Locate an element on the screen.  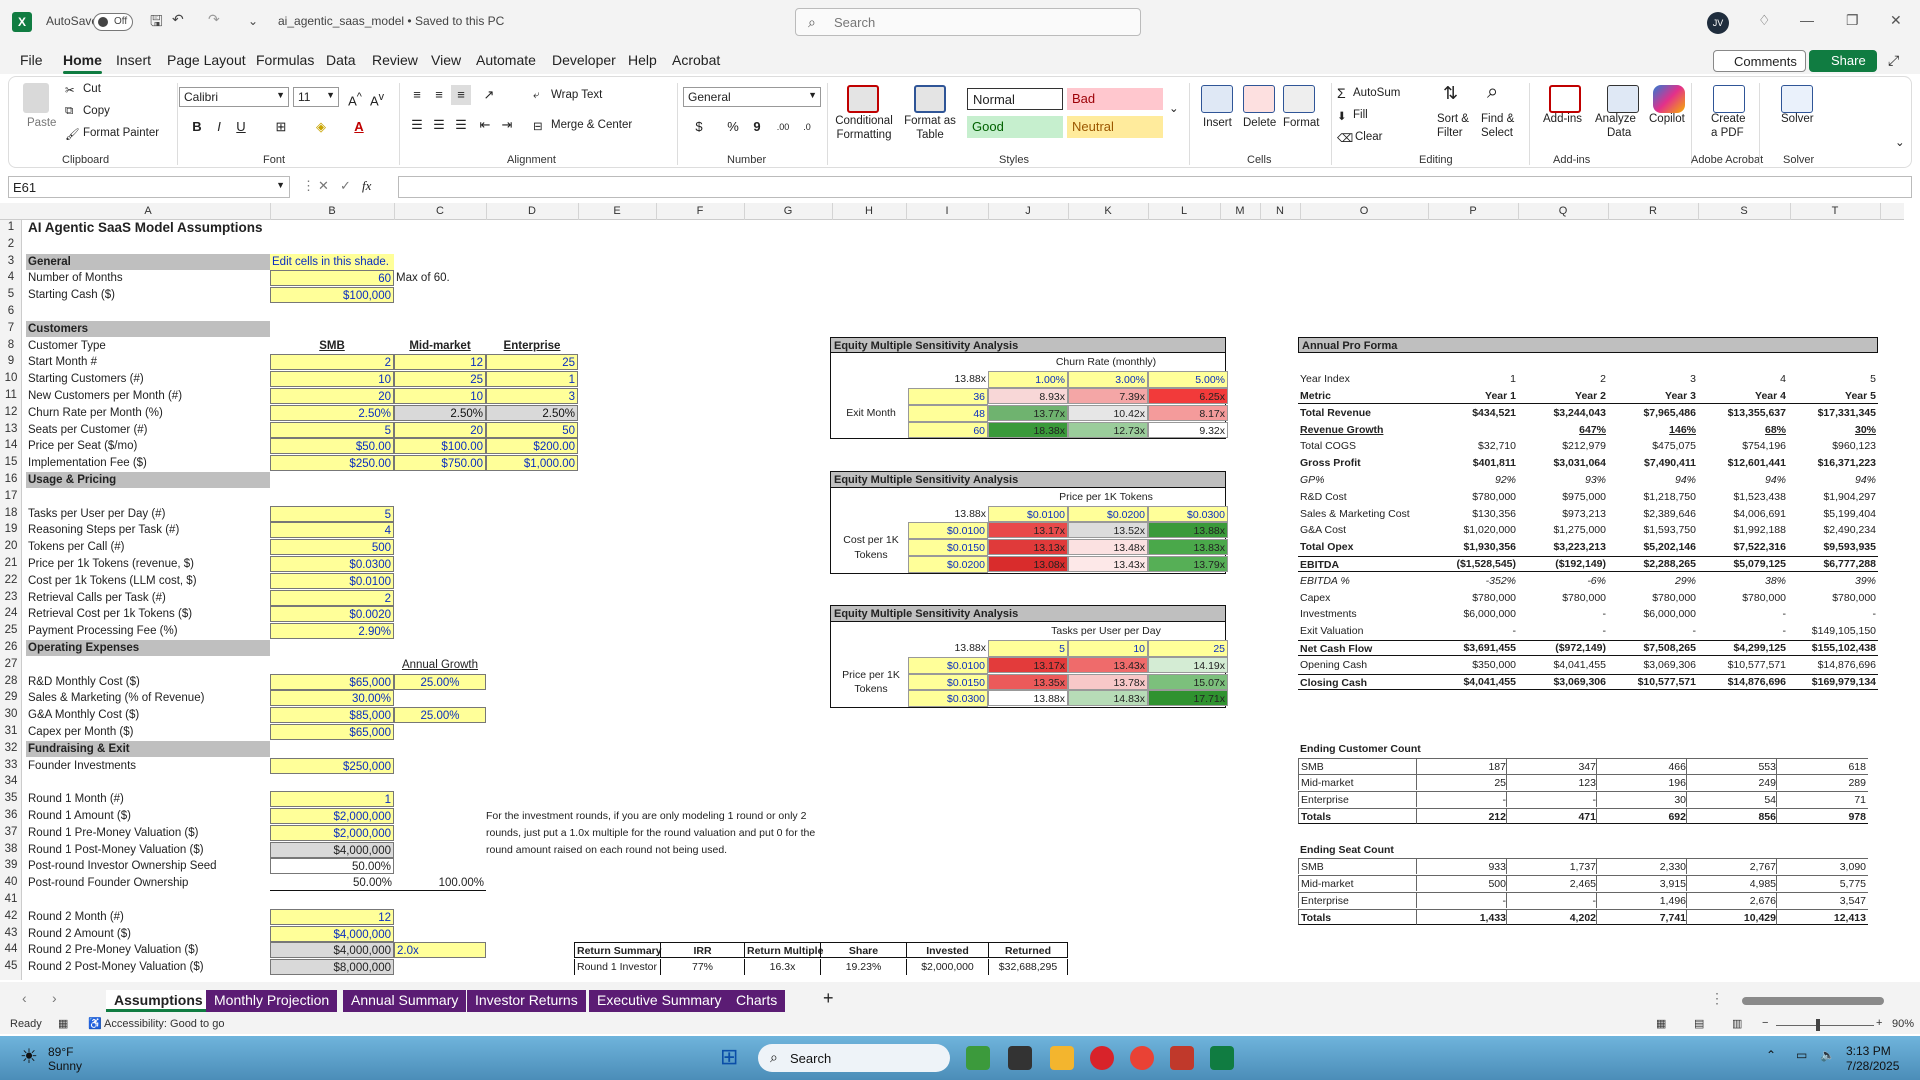
input-customer-value: 2.50% is located at coordinates (532, 412).